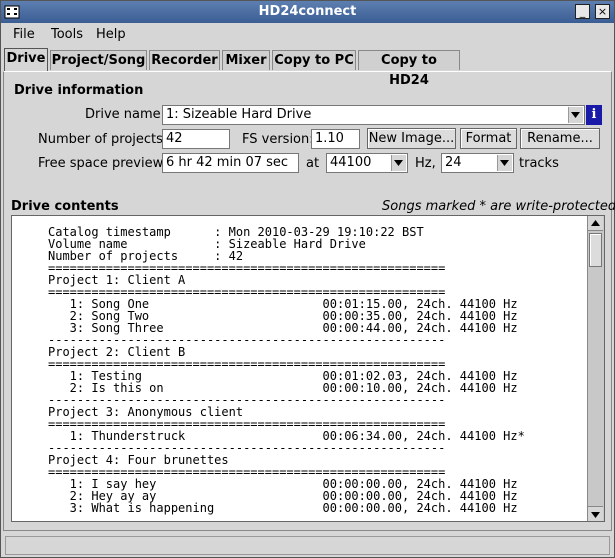  I want to click on drive-information-heading: Drive information, so click(79, 90).